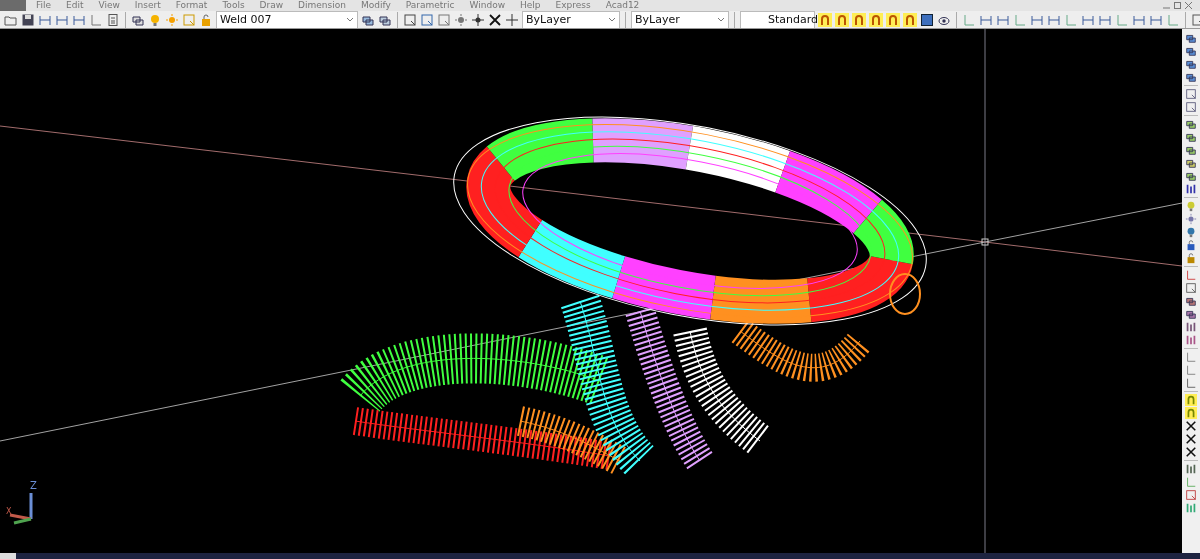 This screenshot has height=559, width=1200. Describe the element at coordinates (44, 5) in the screenshot. I see `menu-item: File` at that location.